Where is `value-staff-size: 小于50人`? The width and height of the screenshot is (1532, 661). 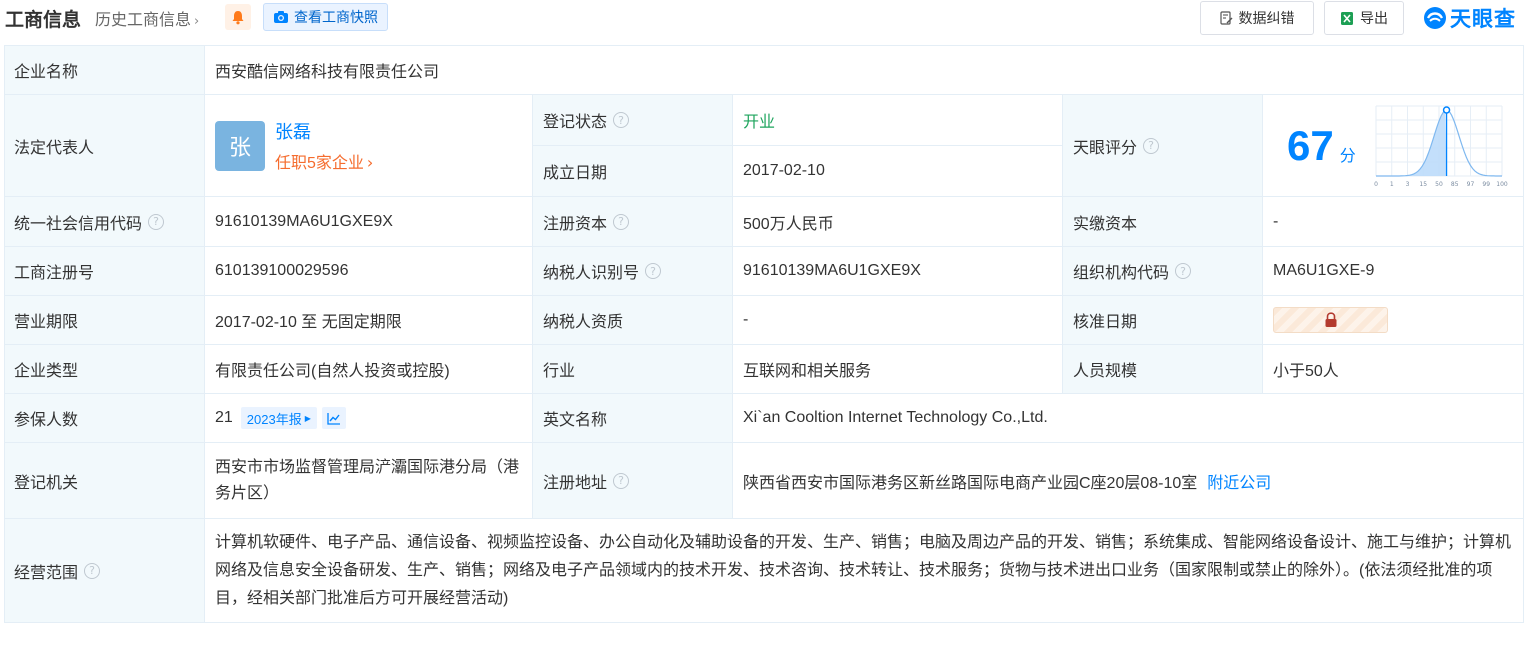
value-staff-size: 小于50人 is located at coordinates (1393, 369).